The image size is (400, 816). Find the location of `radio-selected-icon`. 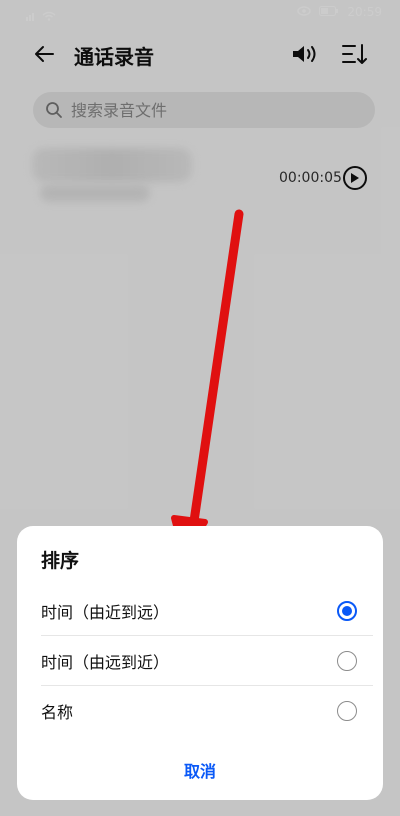

radio-selected-icon is located at coordinates (347, 611).